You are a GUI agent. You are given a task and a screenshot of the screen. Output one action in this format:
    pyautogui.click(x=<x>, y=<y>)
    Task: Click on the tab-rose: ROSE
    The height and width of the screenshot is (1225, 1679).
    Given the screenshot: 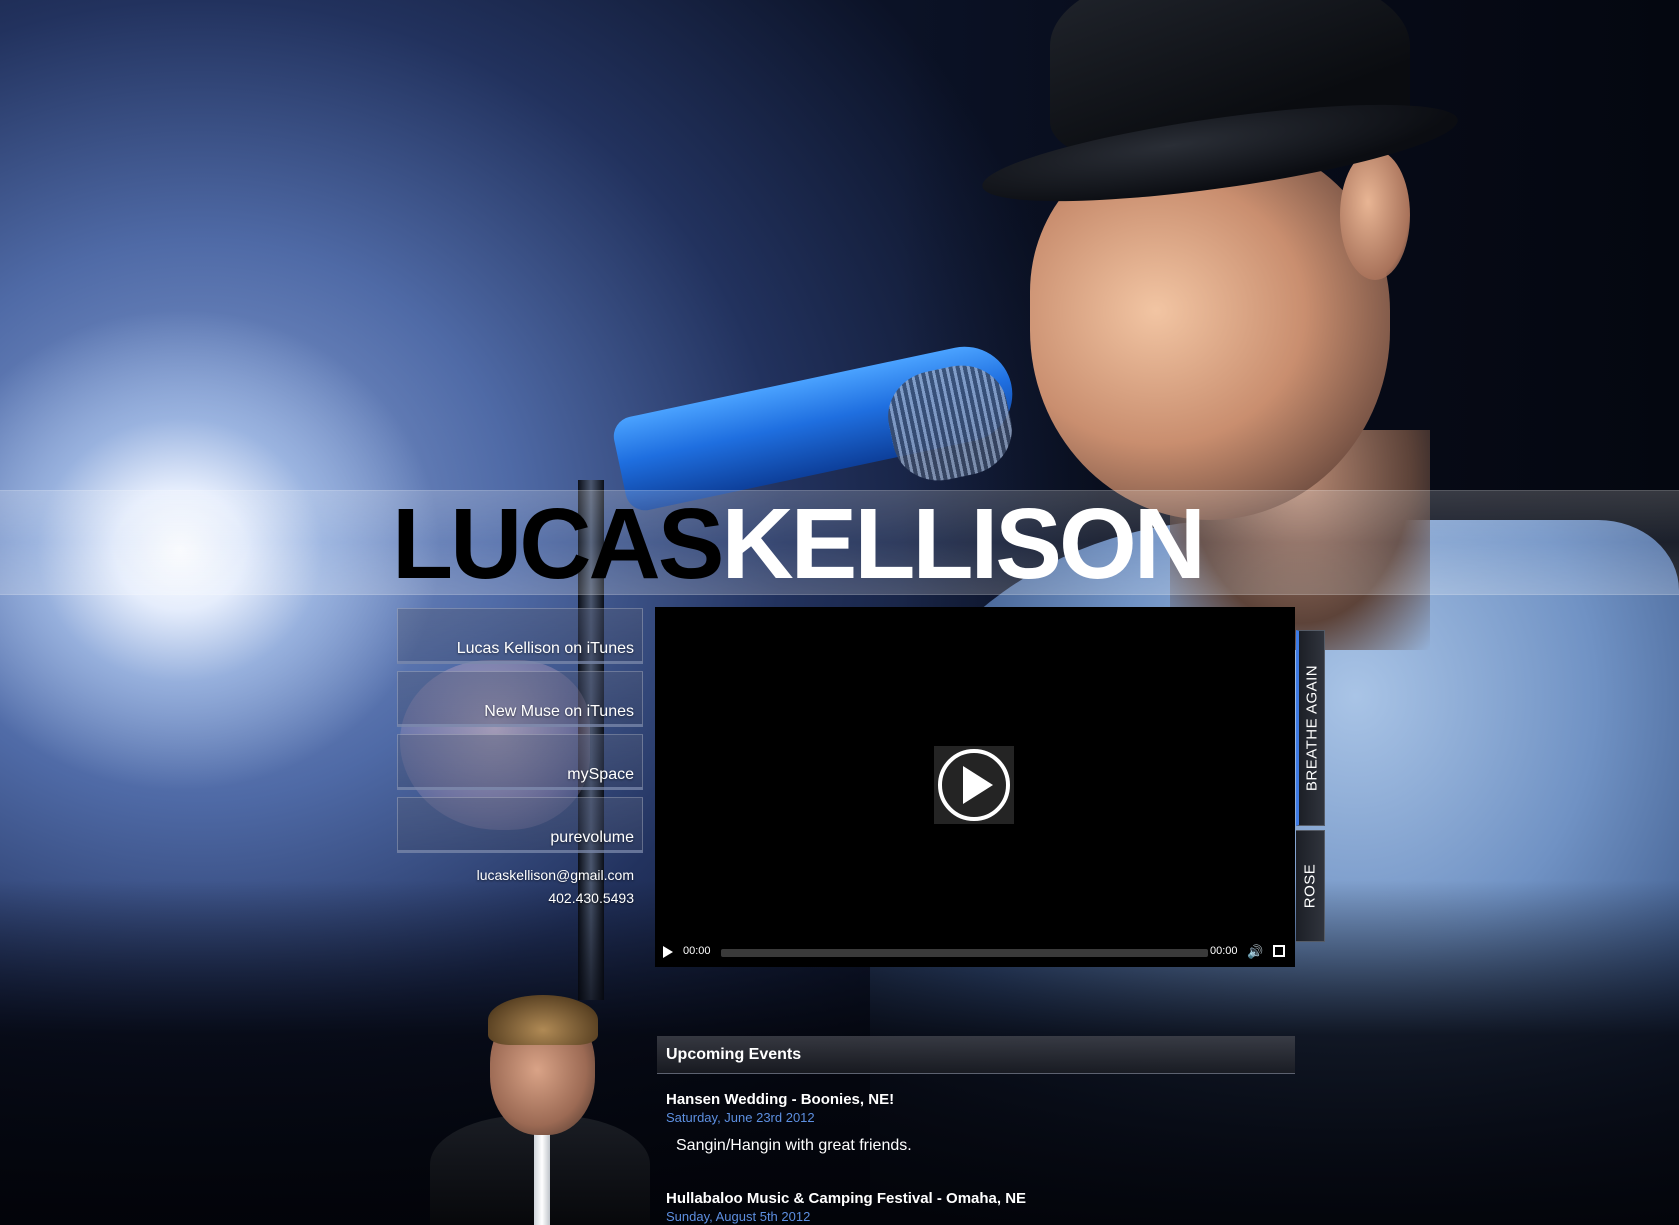 What is the action you would take?
    pyautogui.click(x=1310, y=886)
    